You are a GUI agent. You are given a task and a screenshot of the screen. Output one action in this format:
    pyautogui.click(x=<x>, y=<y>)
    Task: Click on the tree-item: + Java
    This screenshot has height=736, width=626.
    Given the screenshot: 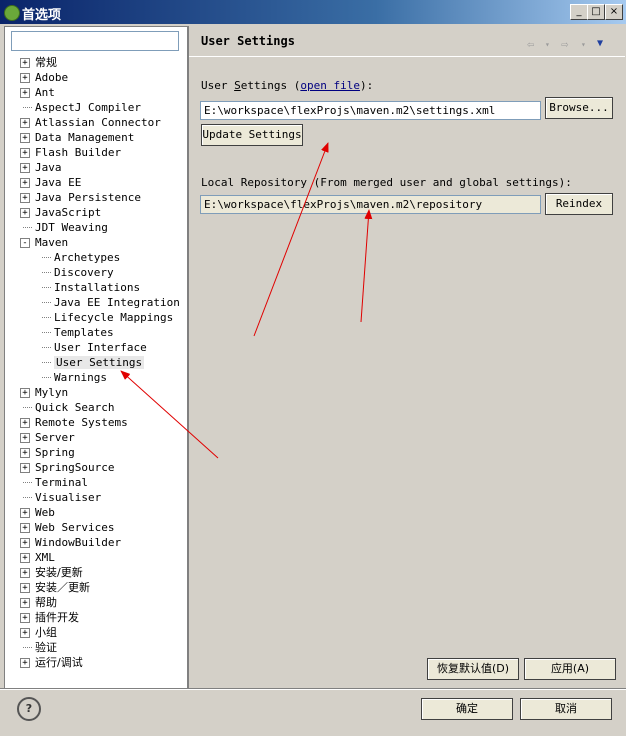 What is the action you would take?
    pyautogui.click(x=41, y=167)
    